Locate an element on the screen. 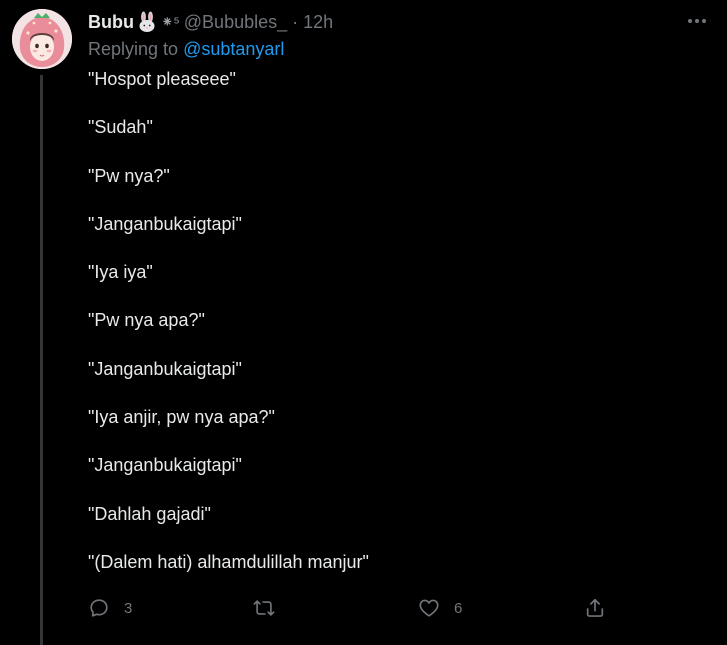  tweet-line: "Iya anjir, pw nya apa?" is located at coordinates (181, 417).